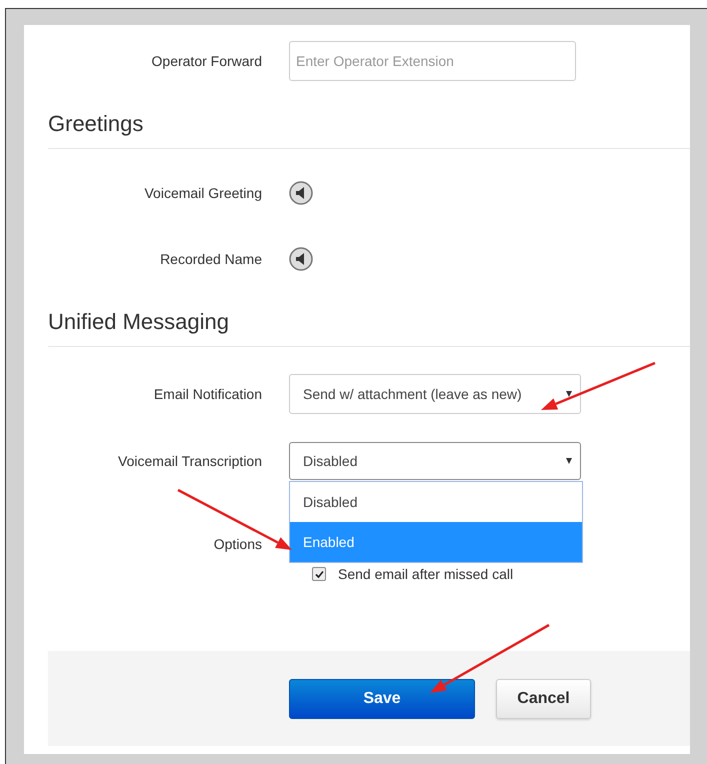  I want to click on transcription-select: Disabled, so click(435, 461).